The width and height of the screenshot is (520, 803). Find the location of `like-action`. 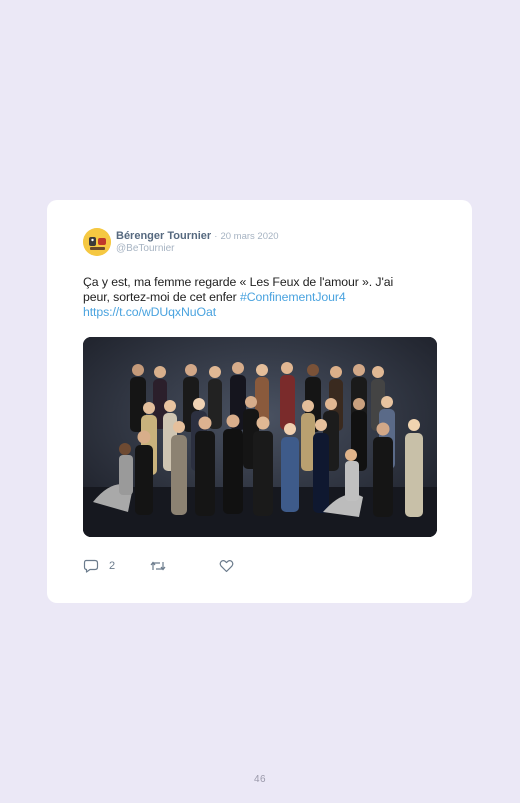

like-action is located at coordinates (226, 566).